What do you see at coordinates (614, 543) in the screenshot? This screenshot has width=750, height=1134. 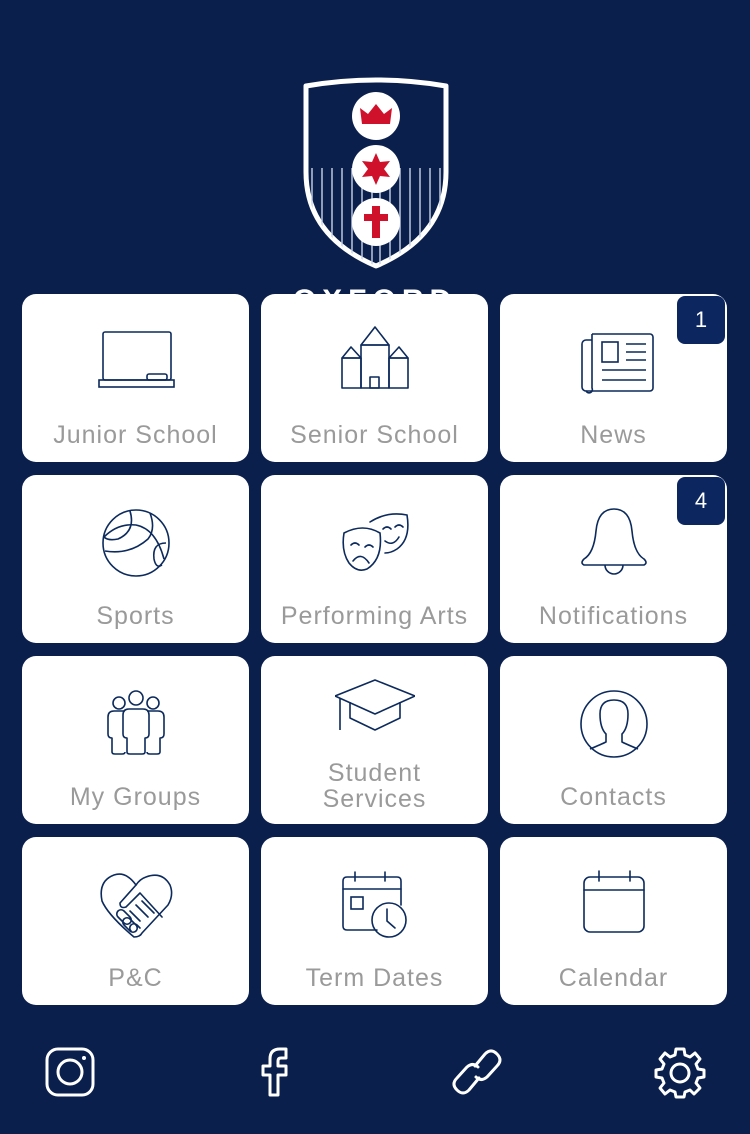 I see `bell-icon` at bounding box center [614, 543].